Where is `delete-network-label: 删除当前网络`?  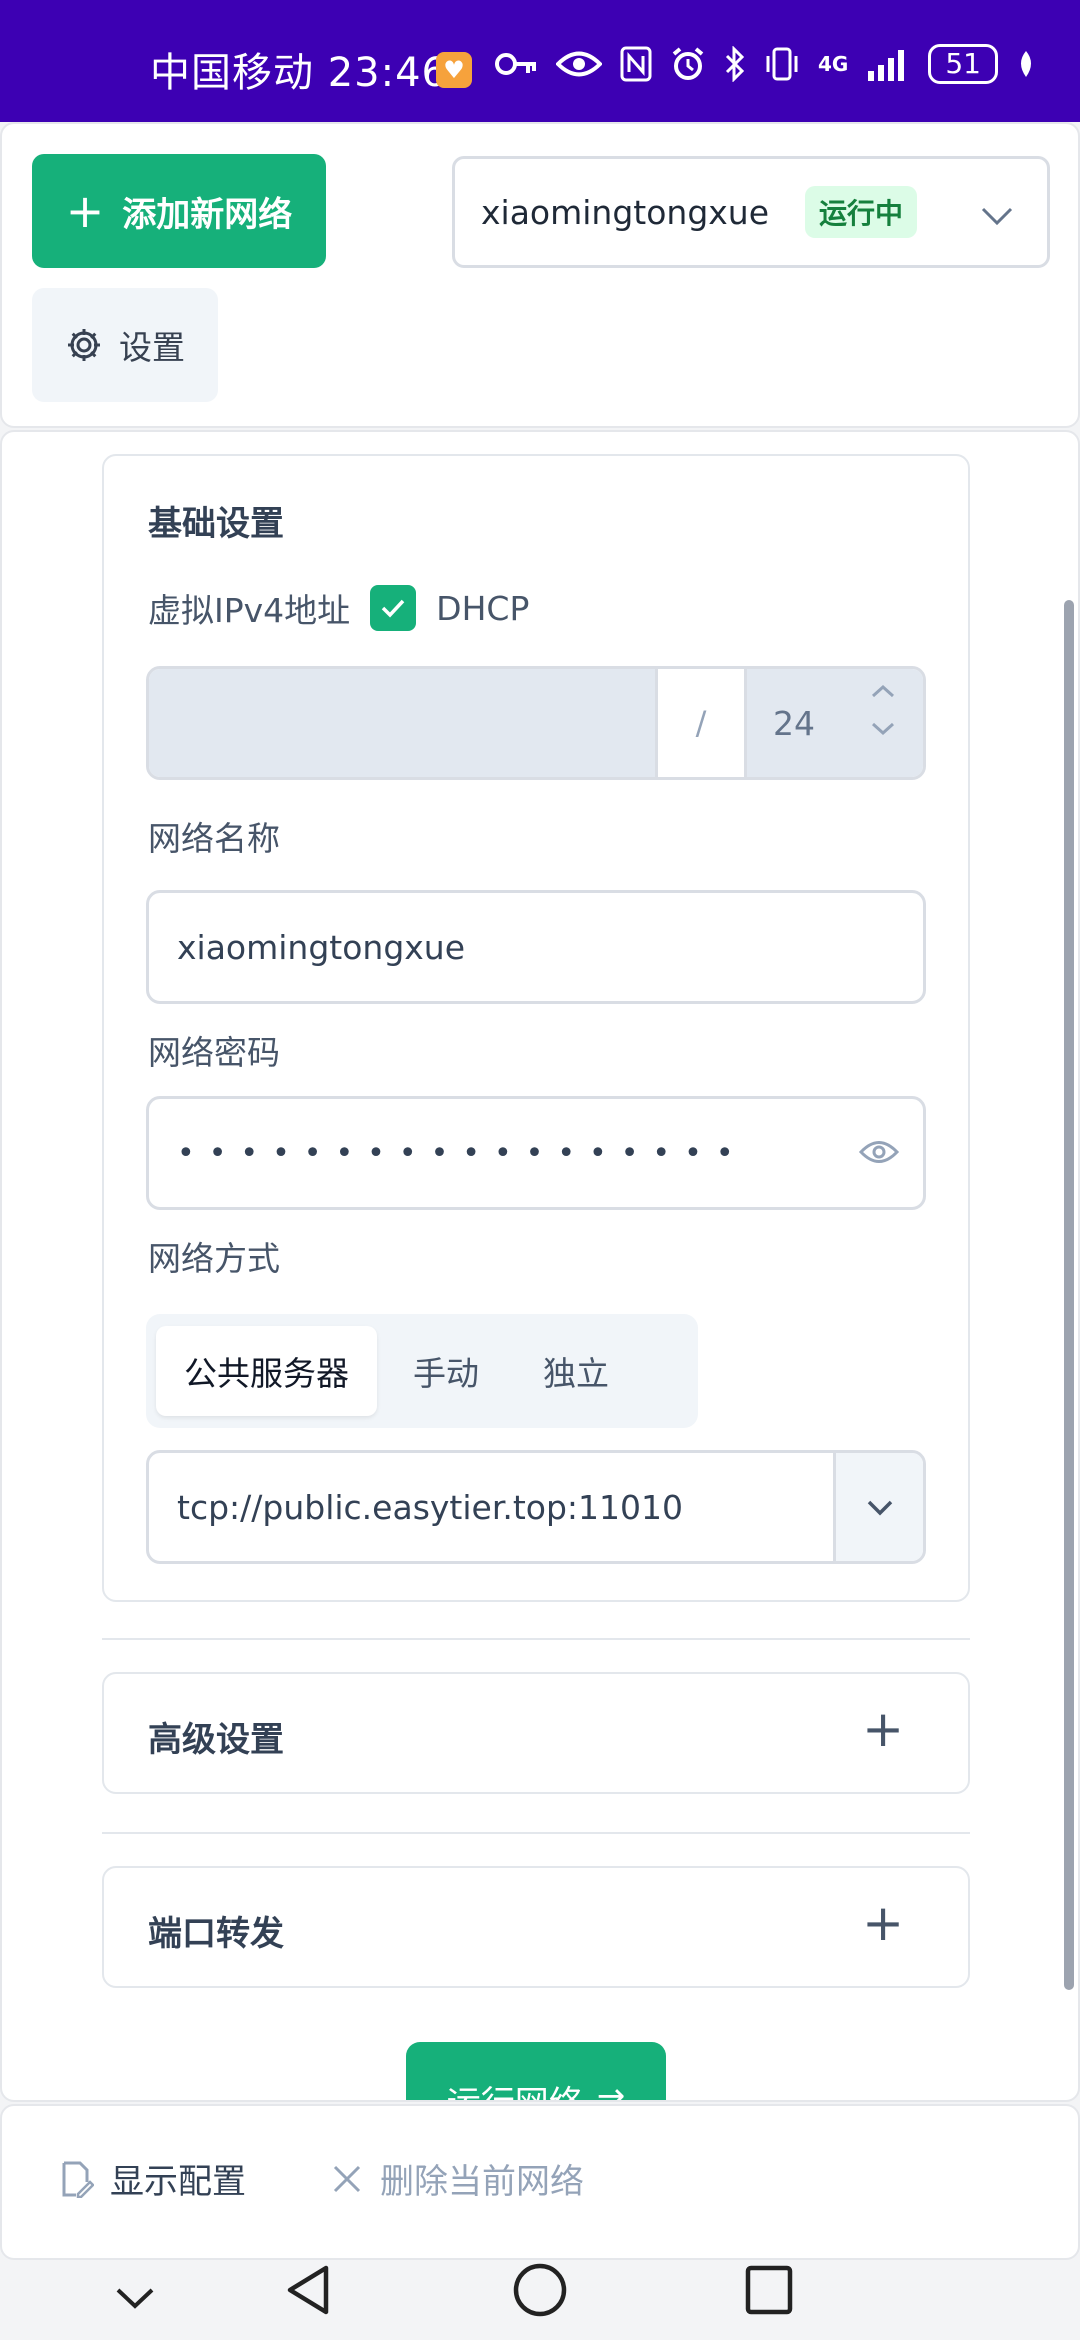
delete-network-label: 删除当前网络 is located at coordinates (482, 2182).